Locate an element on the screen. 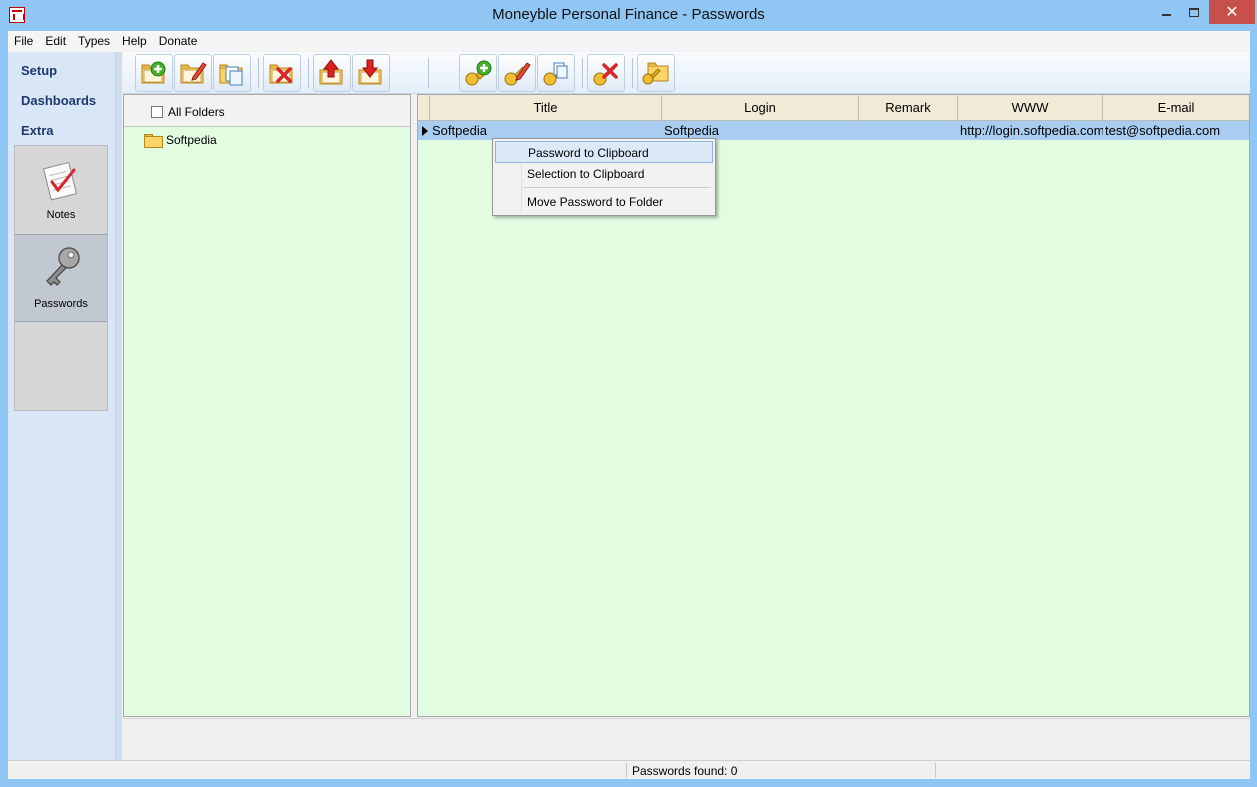 The width and height of the screenshot is (1257, 787). delete-folder-icon is located at coordinates (281, 74).